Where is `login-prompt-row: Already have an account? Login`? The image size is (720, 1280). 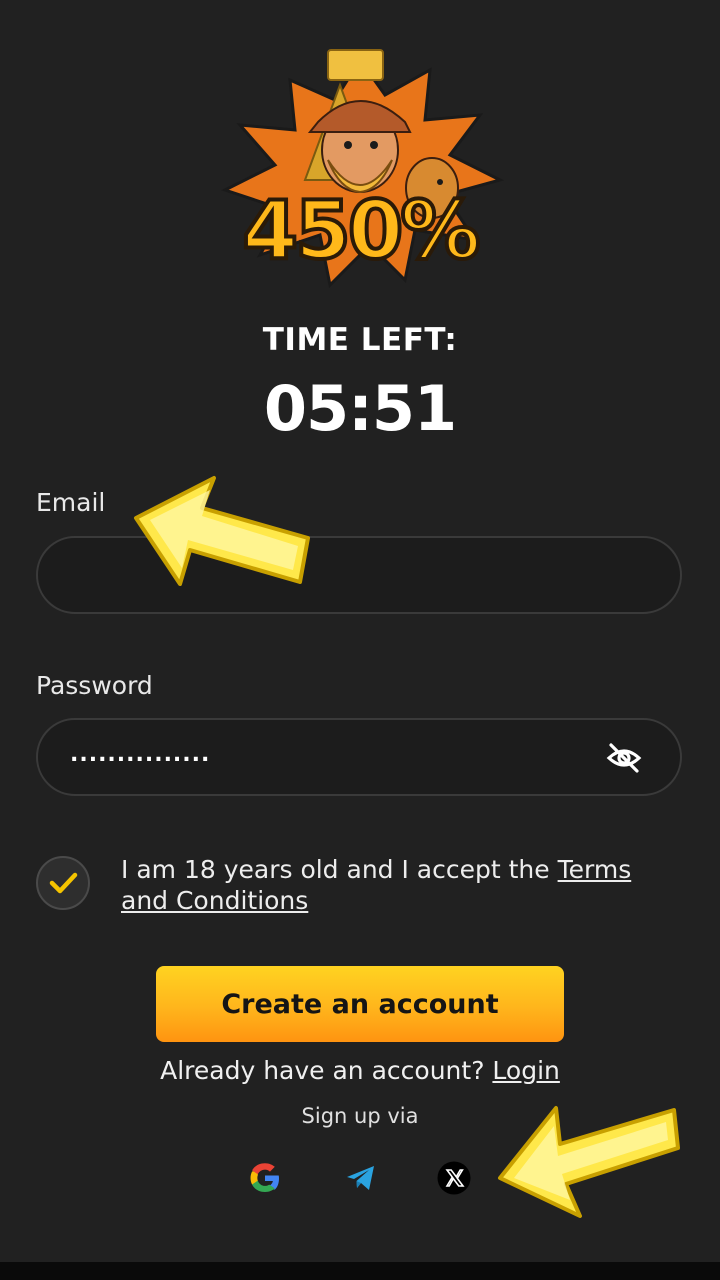
login-prompt-row: Already have an account? Login is located at coordinates (360, 1070).